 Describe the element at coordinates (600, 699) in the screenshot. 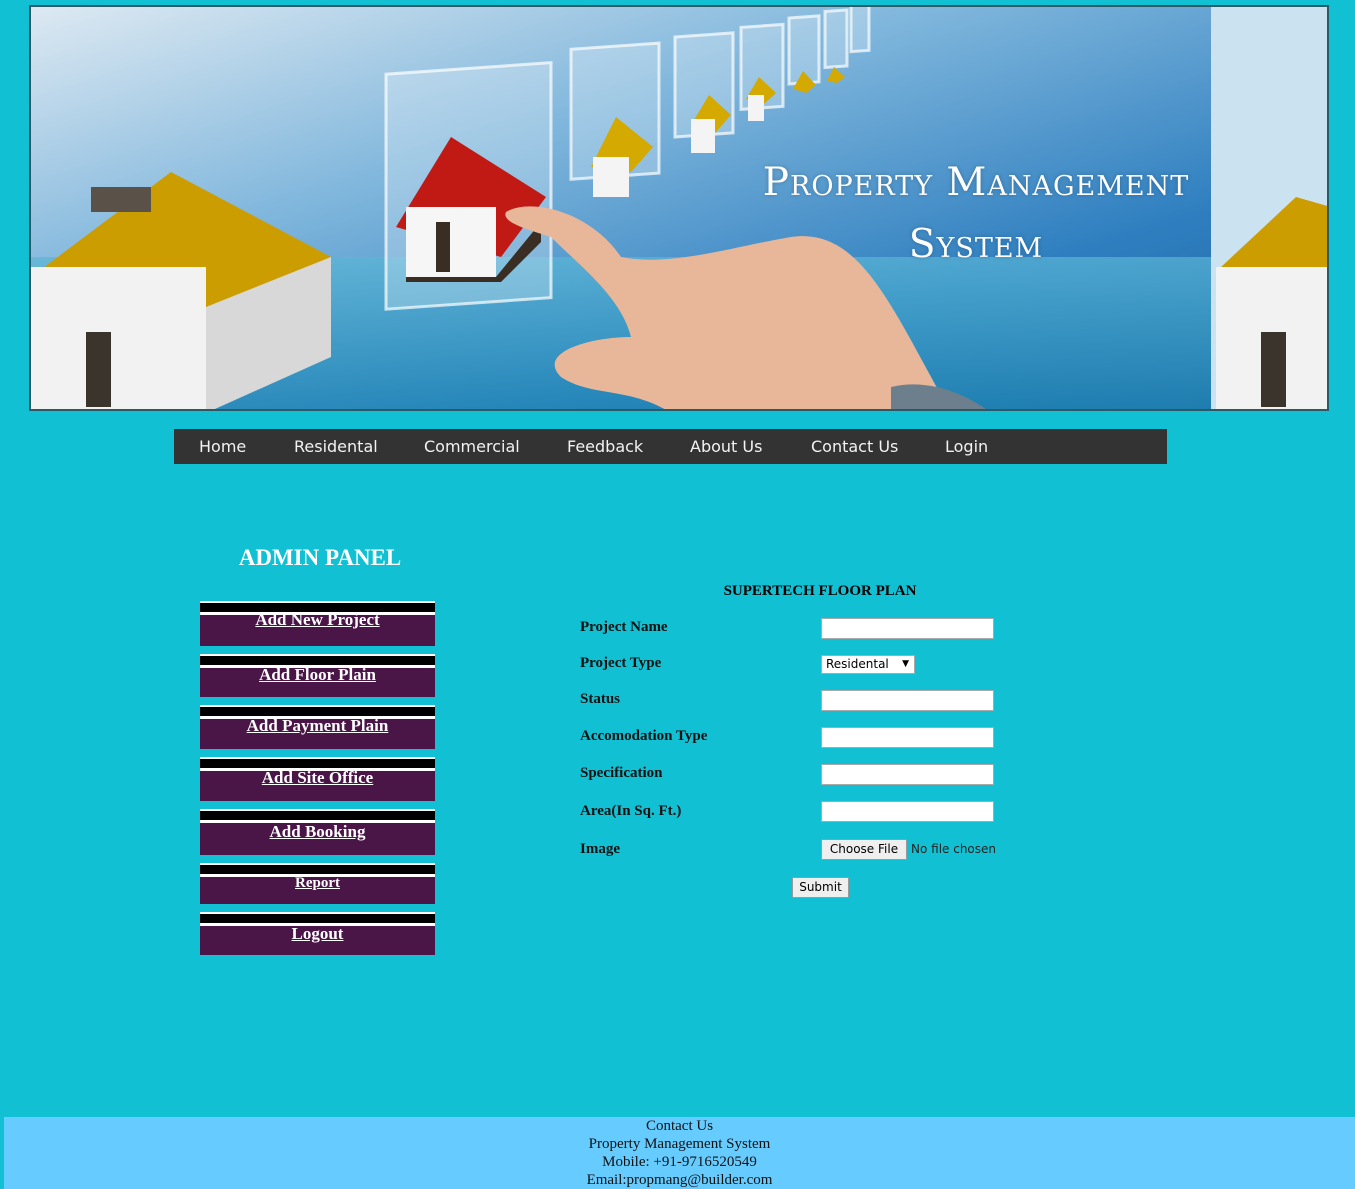

I see `status-label: Status` at that location.